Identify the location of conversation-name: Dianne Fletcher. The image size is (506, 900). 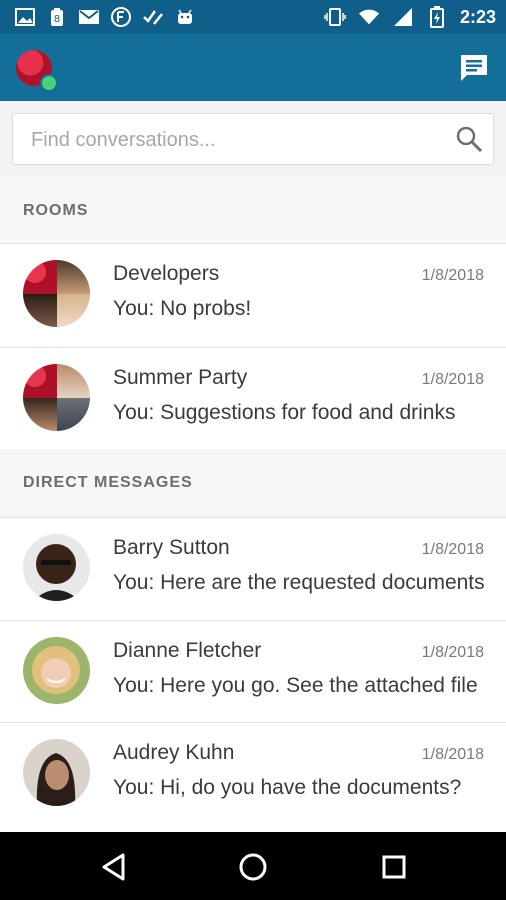
(187, 650).